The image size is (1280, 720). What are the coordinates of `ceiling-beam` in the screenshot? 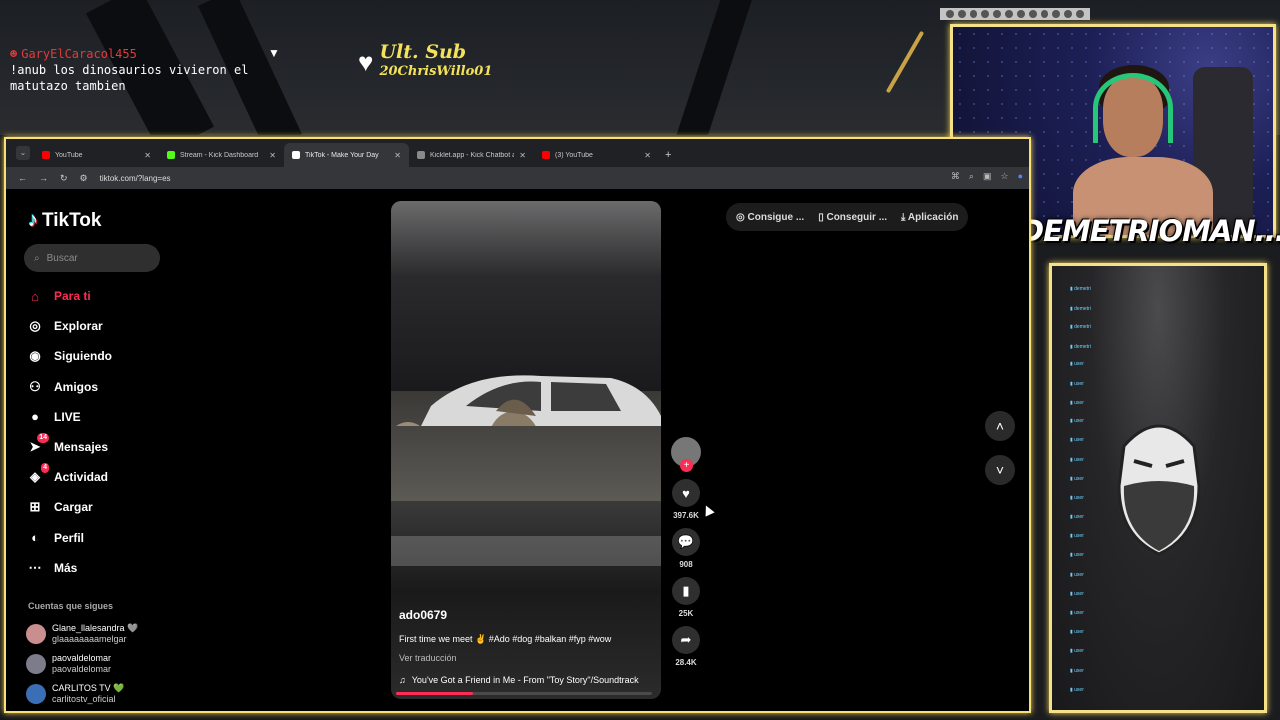 It's located at (715, 67).